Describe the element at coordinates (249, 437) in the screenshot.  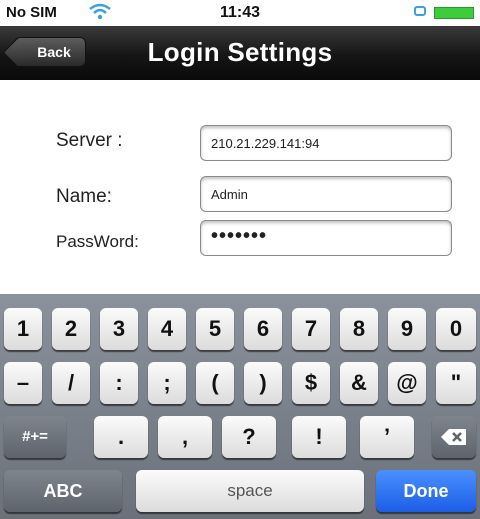
I see `key-question: ?` at that location.